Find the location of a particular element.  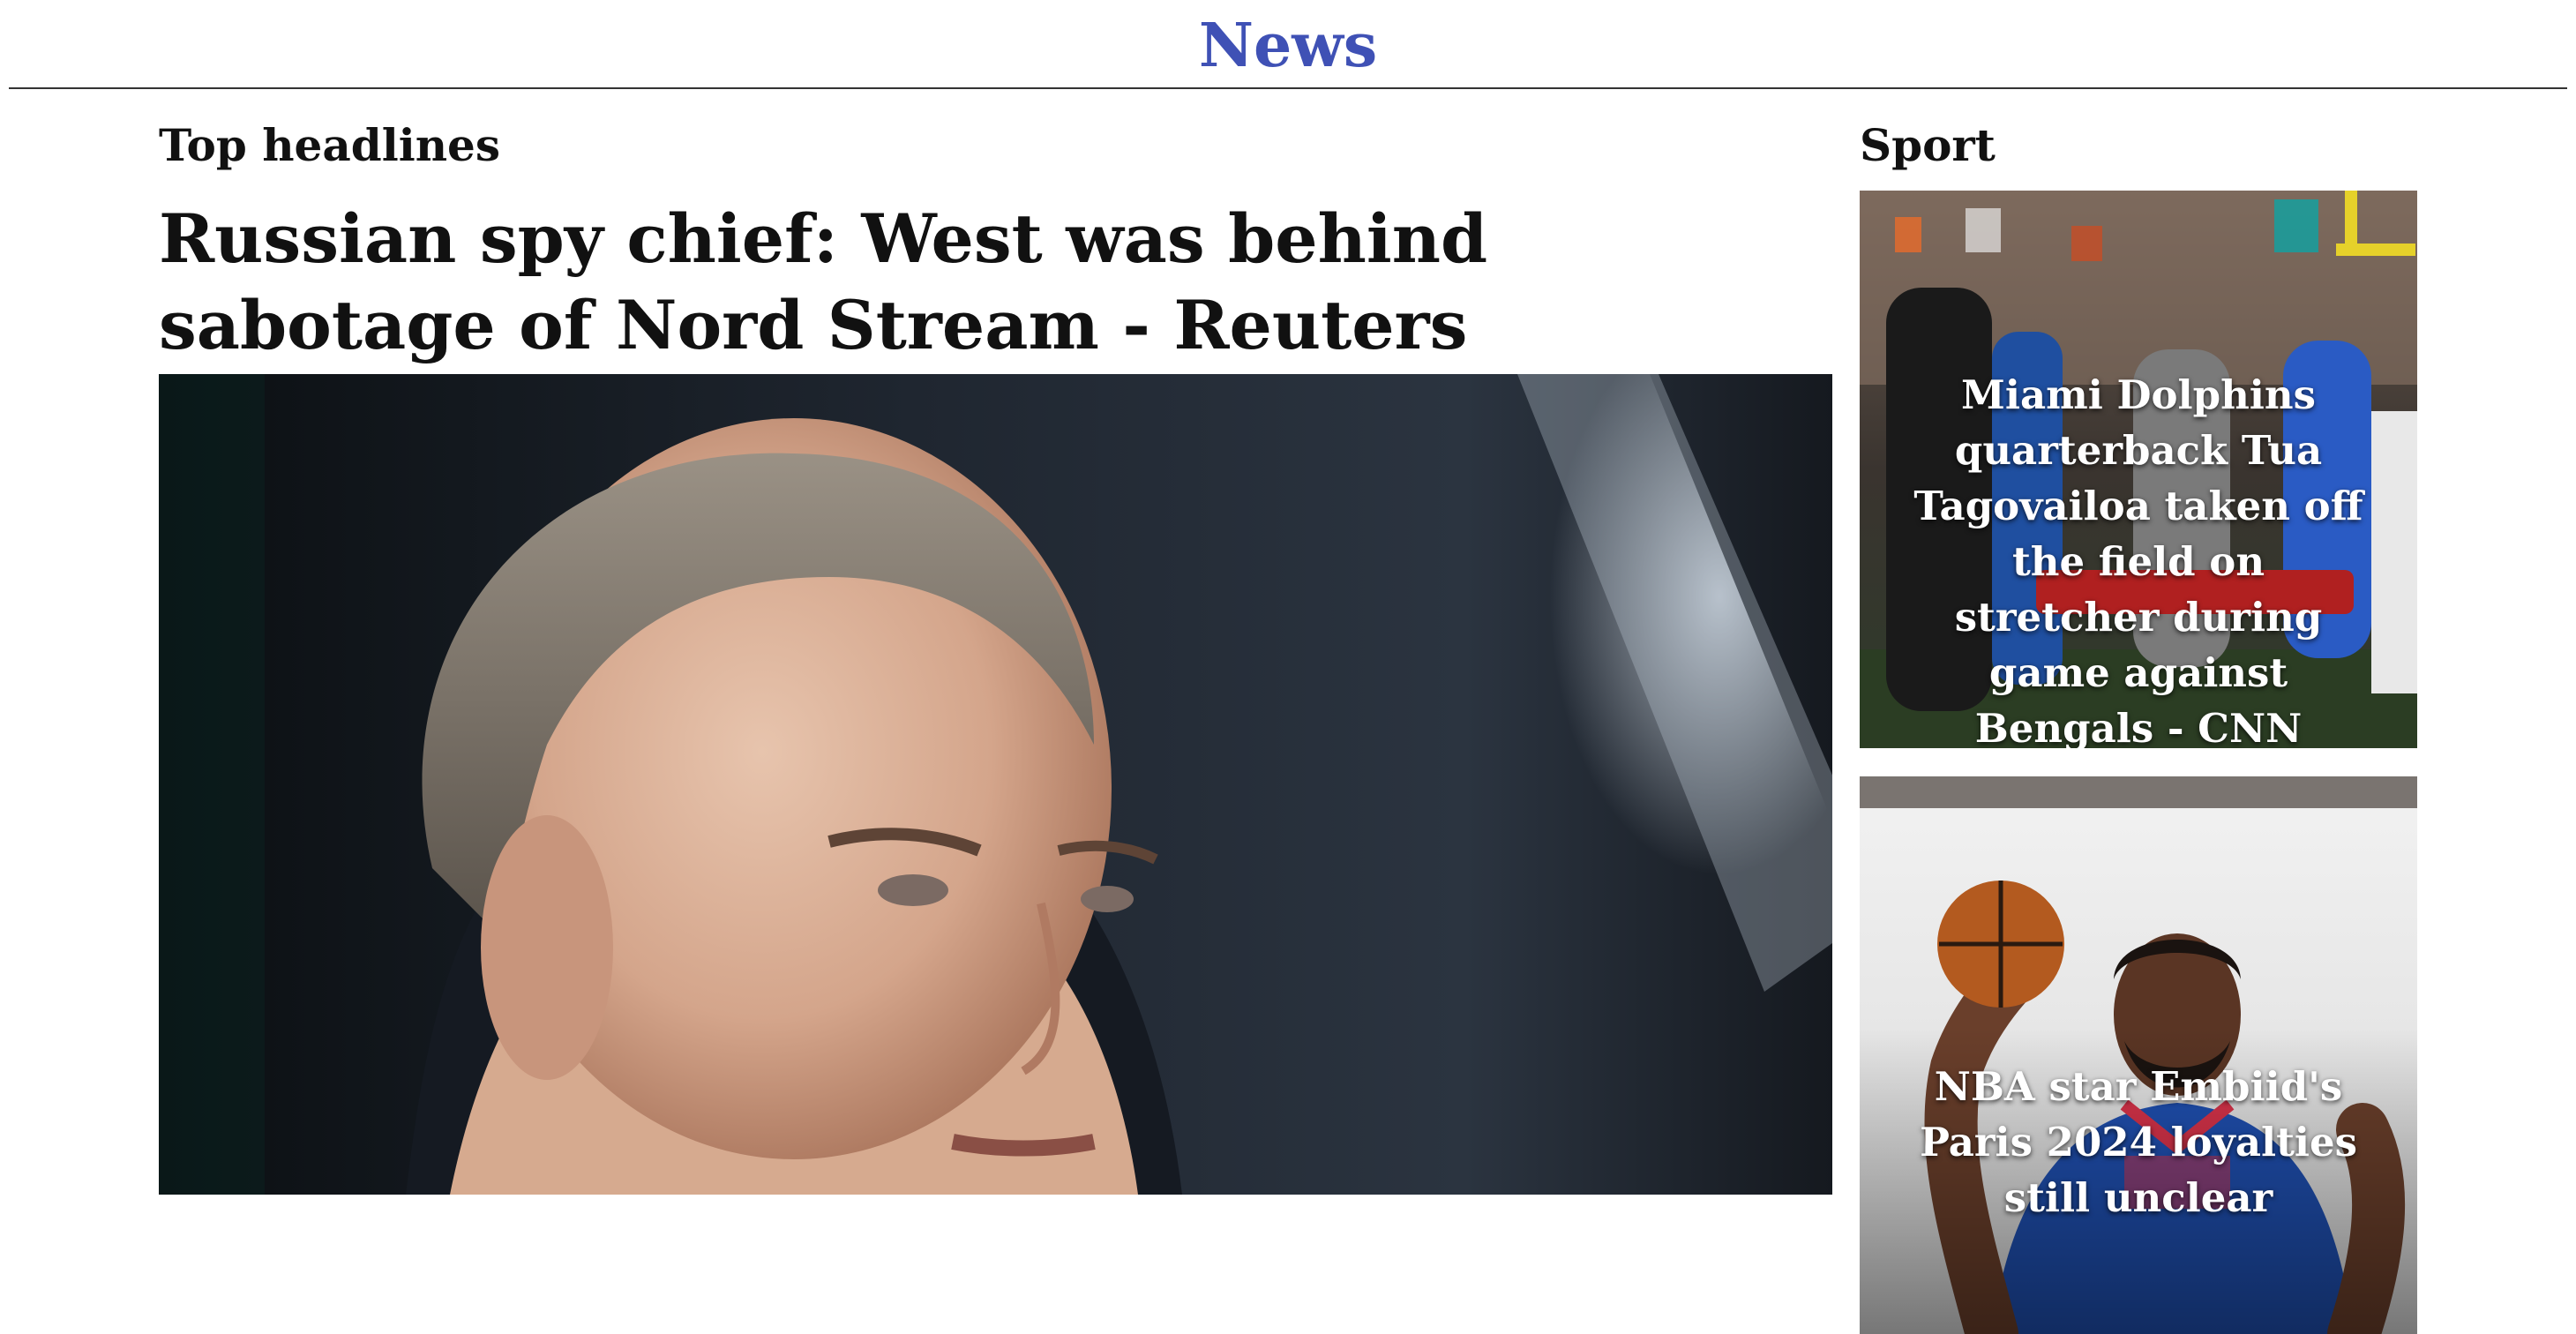

site-title: News is located at coordinates (1288, 46).